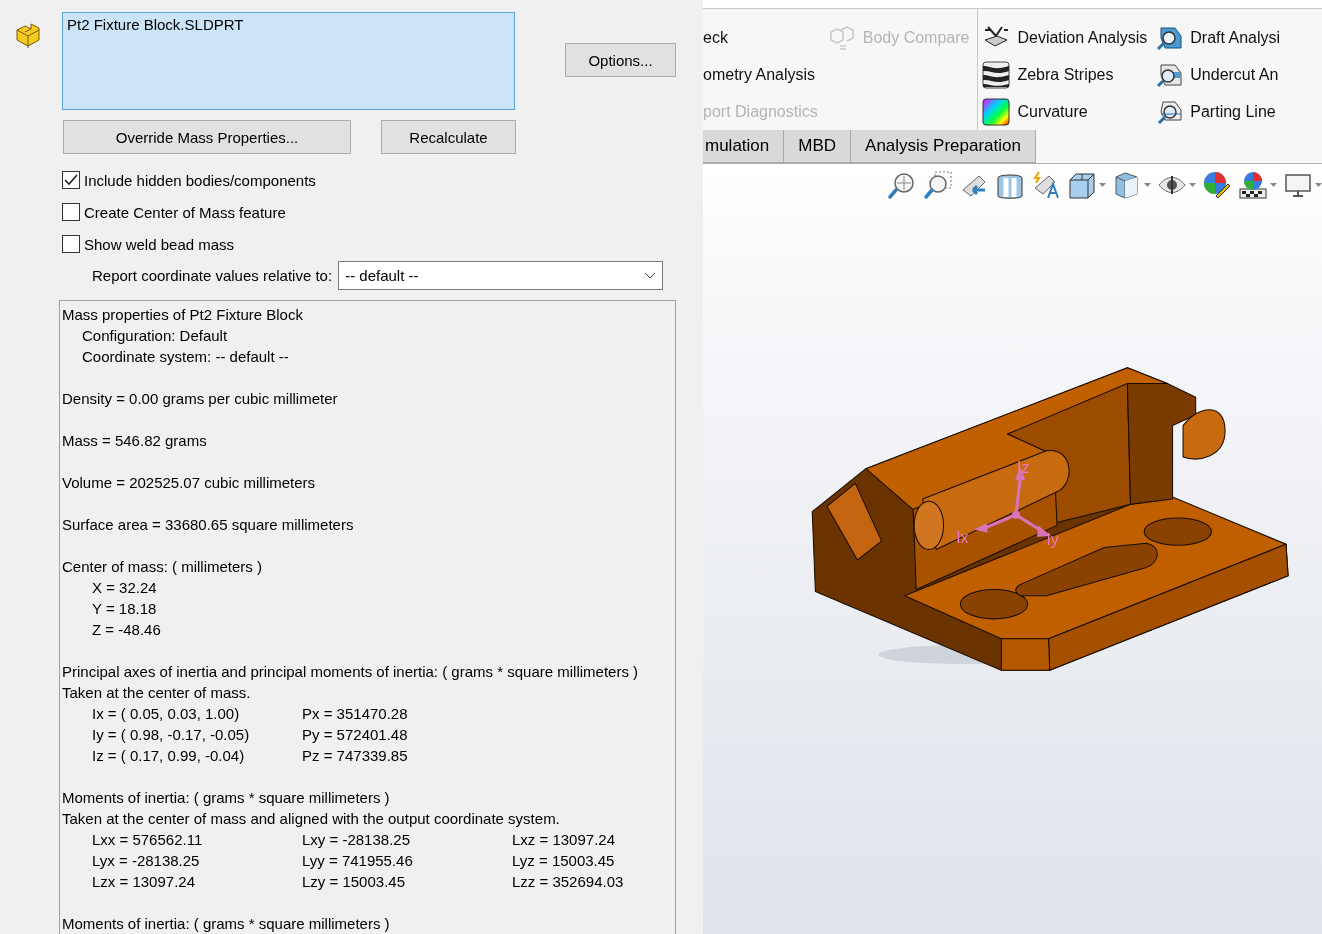  I want to click on report-text: Mass properties of Pt2 Fixture Block, so click(182, 315).